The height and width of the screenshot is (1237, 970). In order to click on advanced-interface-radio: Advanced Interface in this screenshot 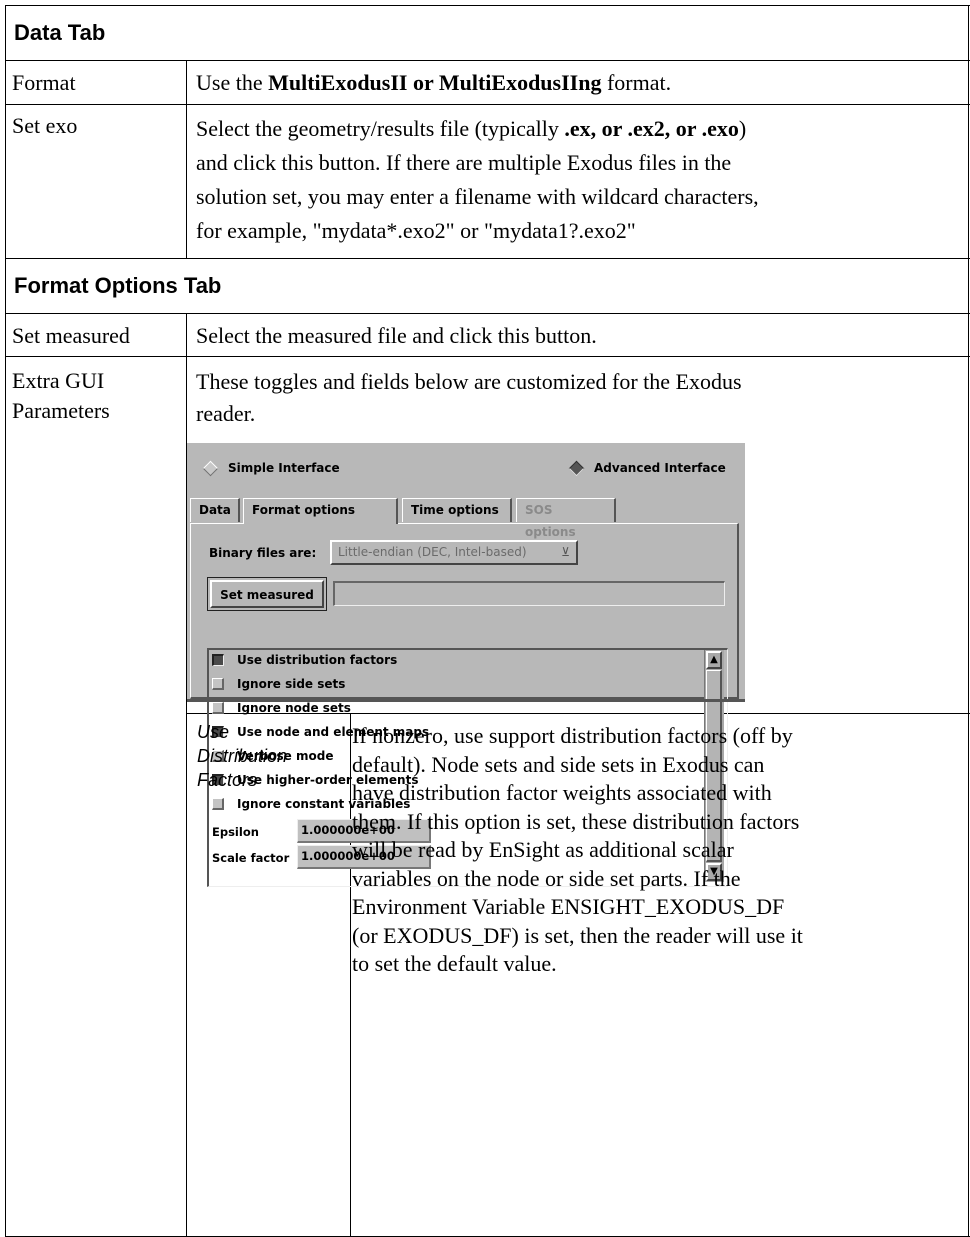, I will do `click(647, 468)`.